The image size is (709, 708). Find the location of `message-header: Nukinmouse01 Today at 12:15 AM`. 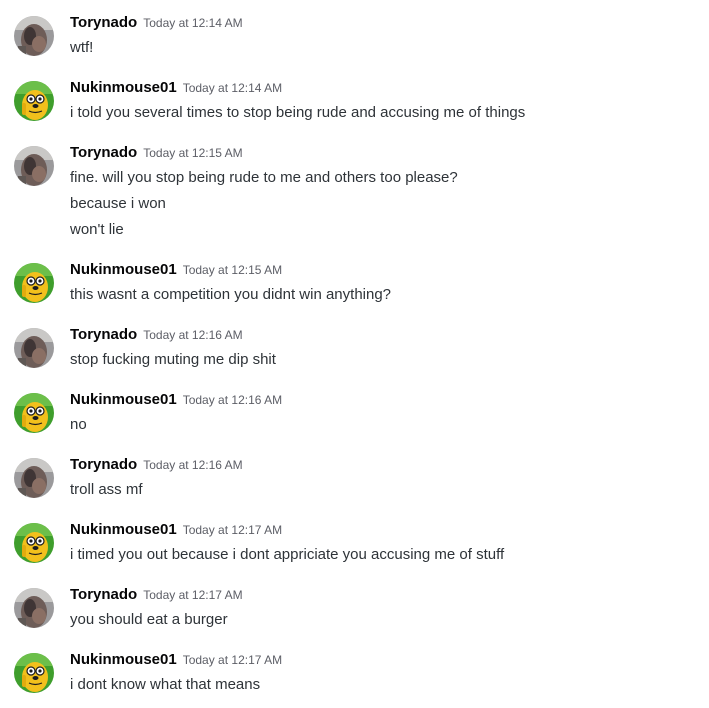

message-header: Nukinmouse01 Today at 12:15 AM is located at coordinates (176, 271).